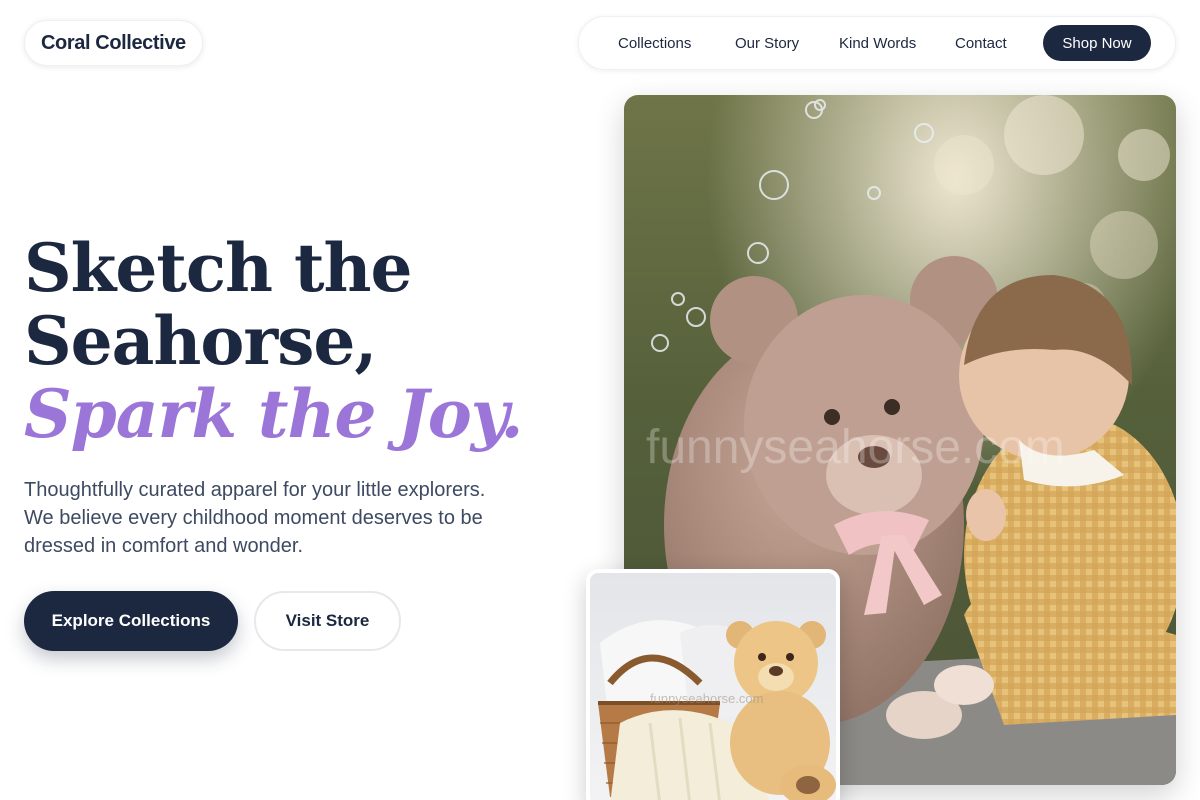 The height and width of the screenshot is (800, 1200). Describe the element at coordinates (981, 43) in the screenshot. I see `nav-link-contact: Contact` at that location.